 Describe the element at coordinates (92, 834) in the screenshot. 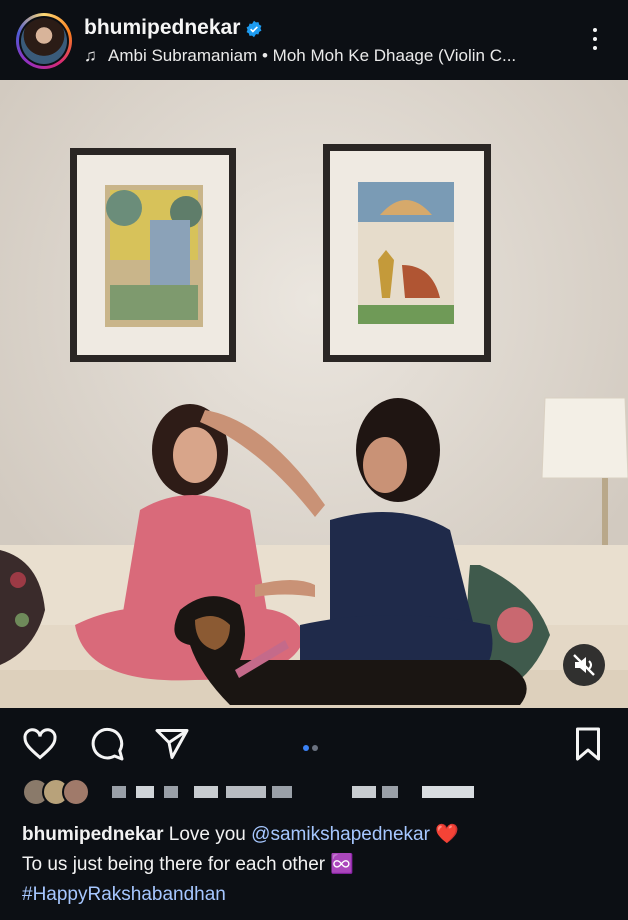

I see `caption-username: bhumipednekar` at that location.